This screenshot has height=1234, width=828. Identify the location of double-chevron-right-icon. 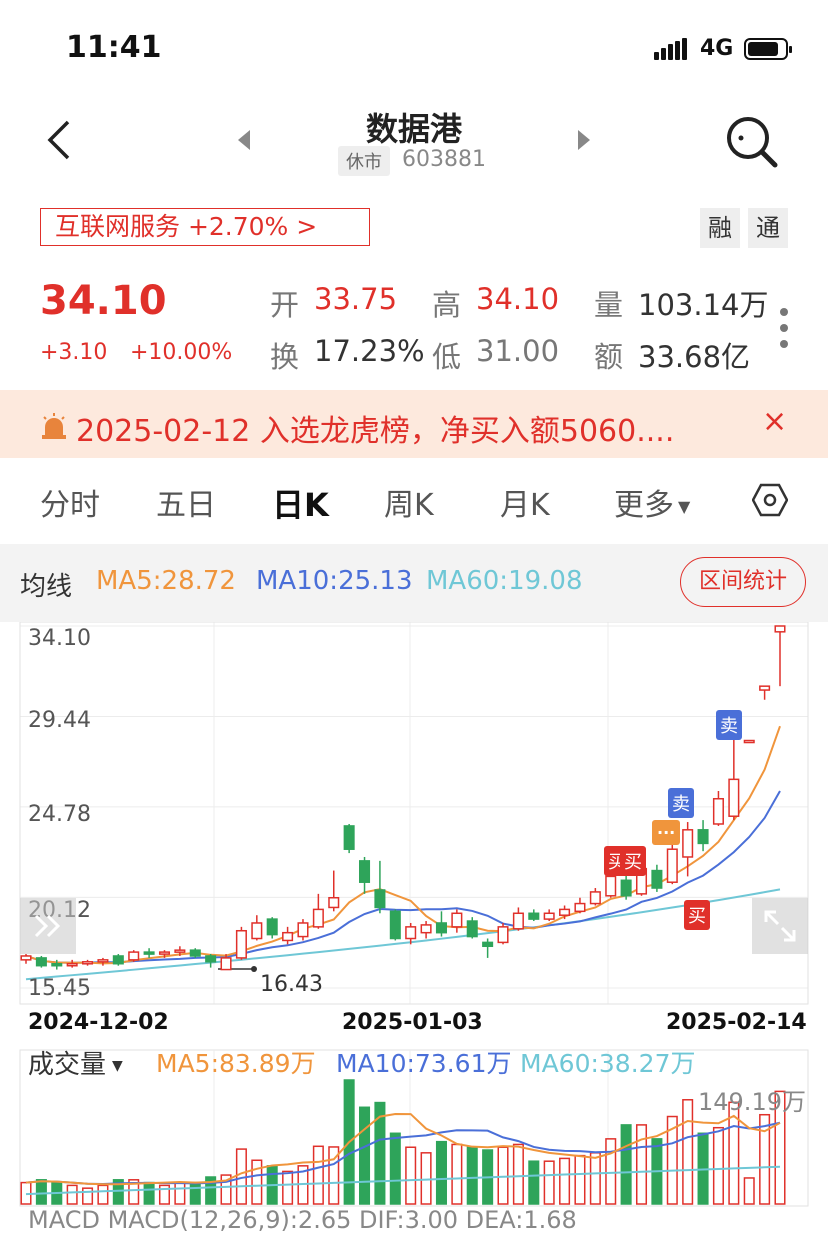
(47, 926).